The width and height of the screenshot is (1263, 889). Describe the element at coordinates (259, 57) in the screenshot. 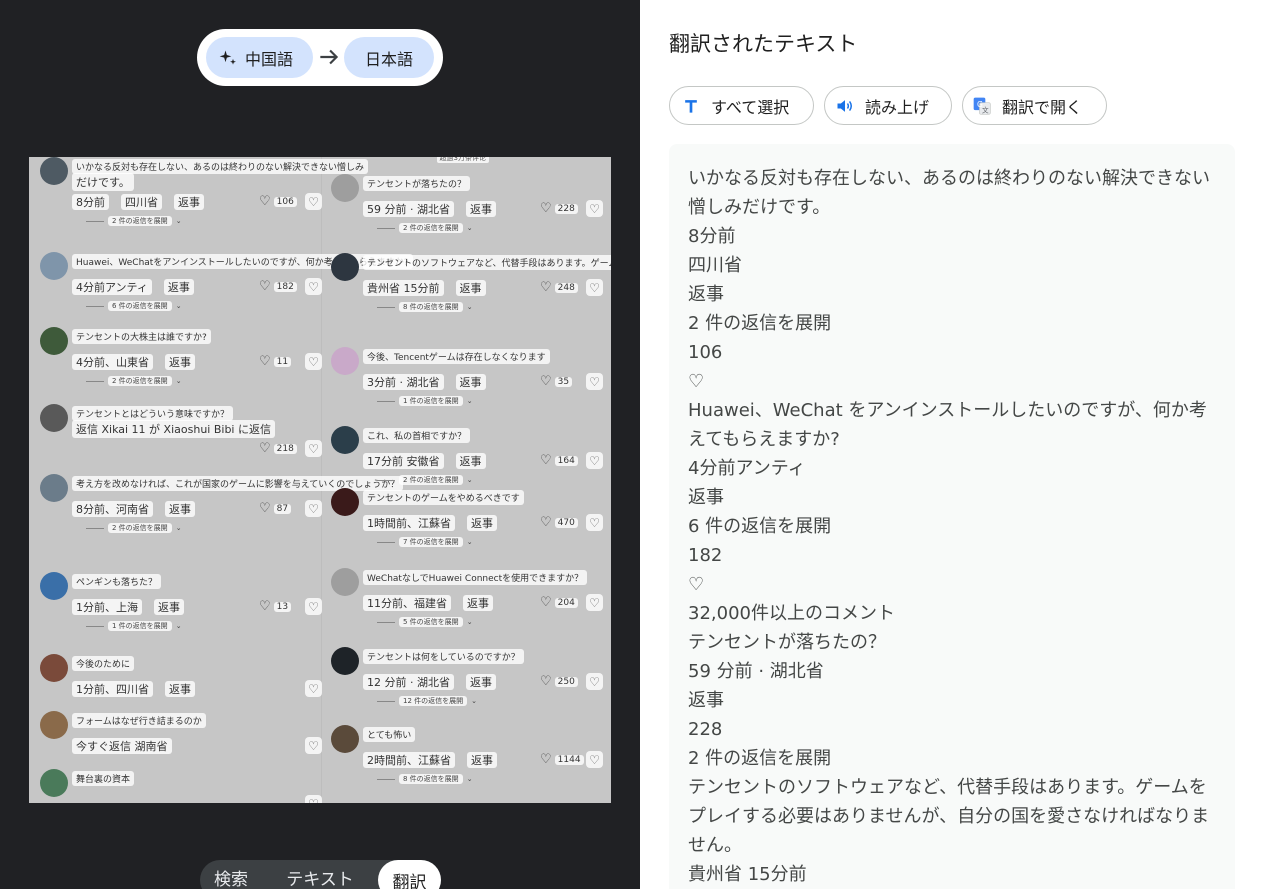

I see `source-language-button: 中国語` at that location.